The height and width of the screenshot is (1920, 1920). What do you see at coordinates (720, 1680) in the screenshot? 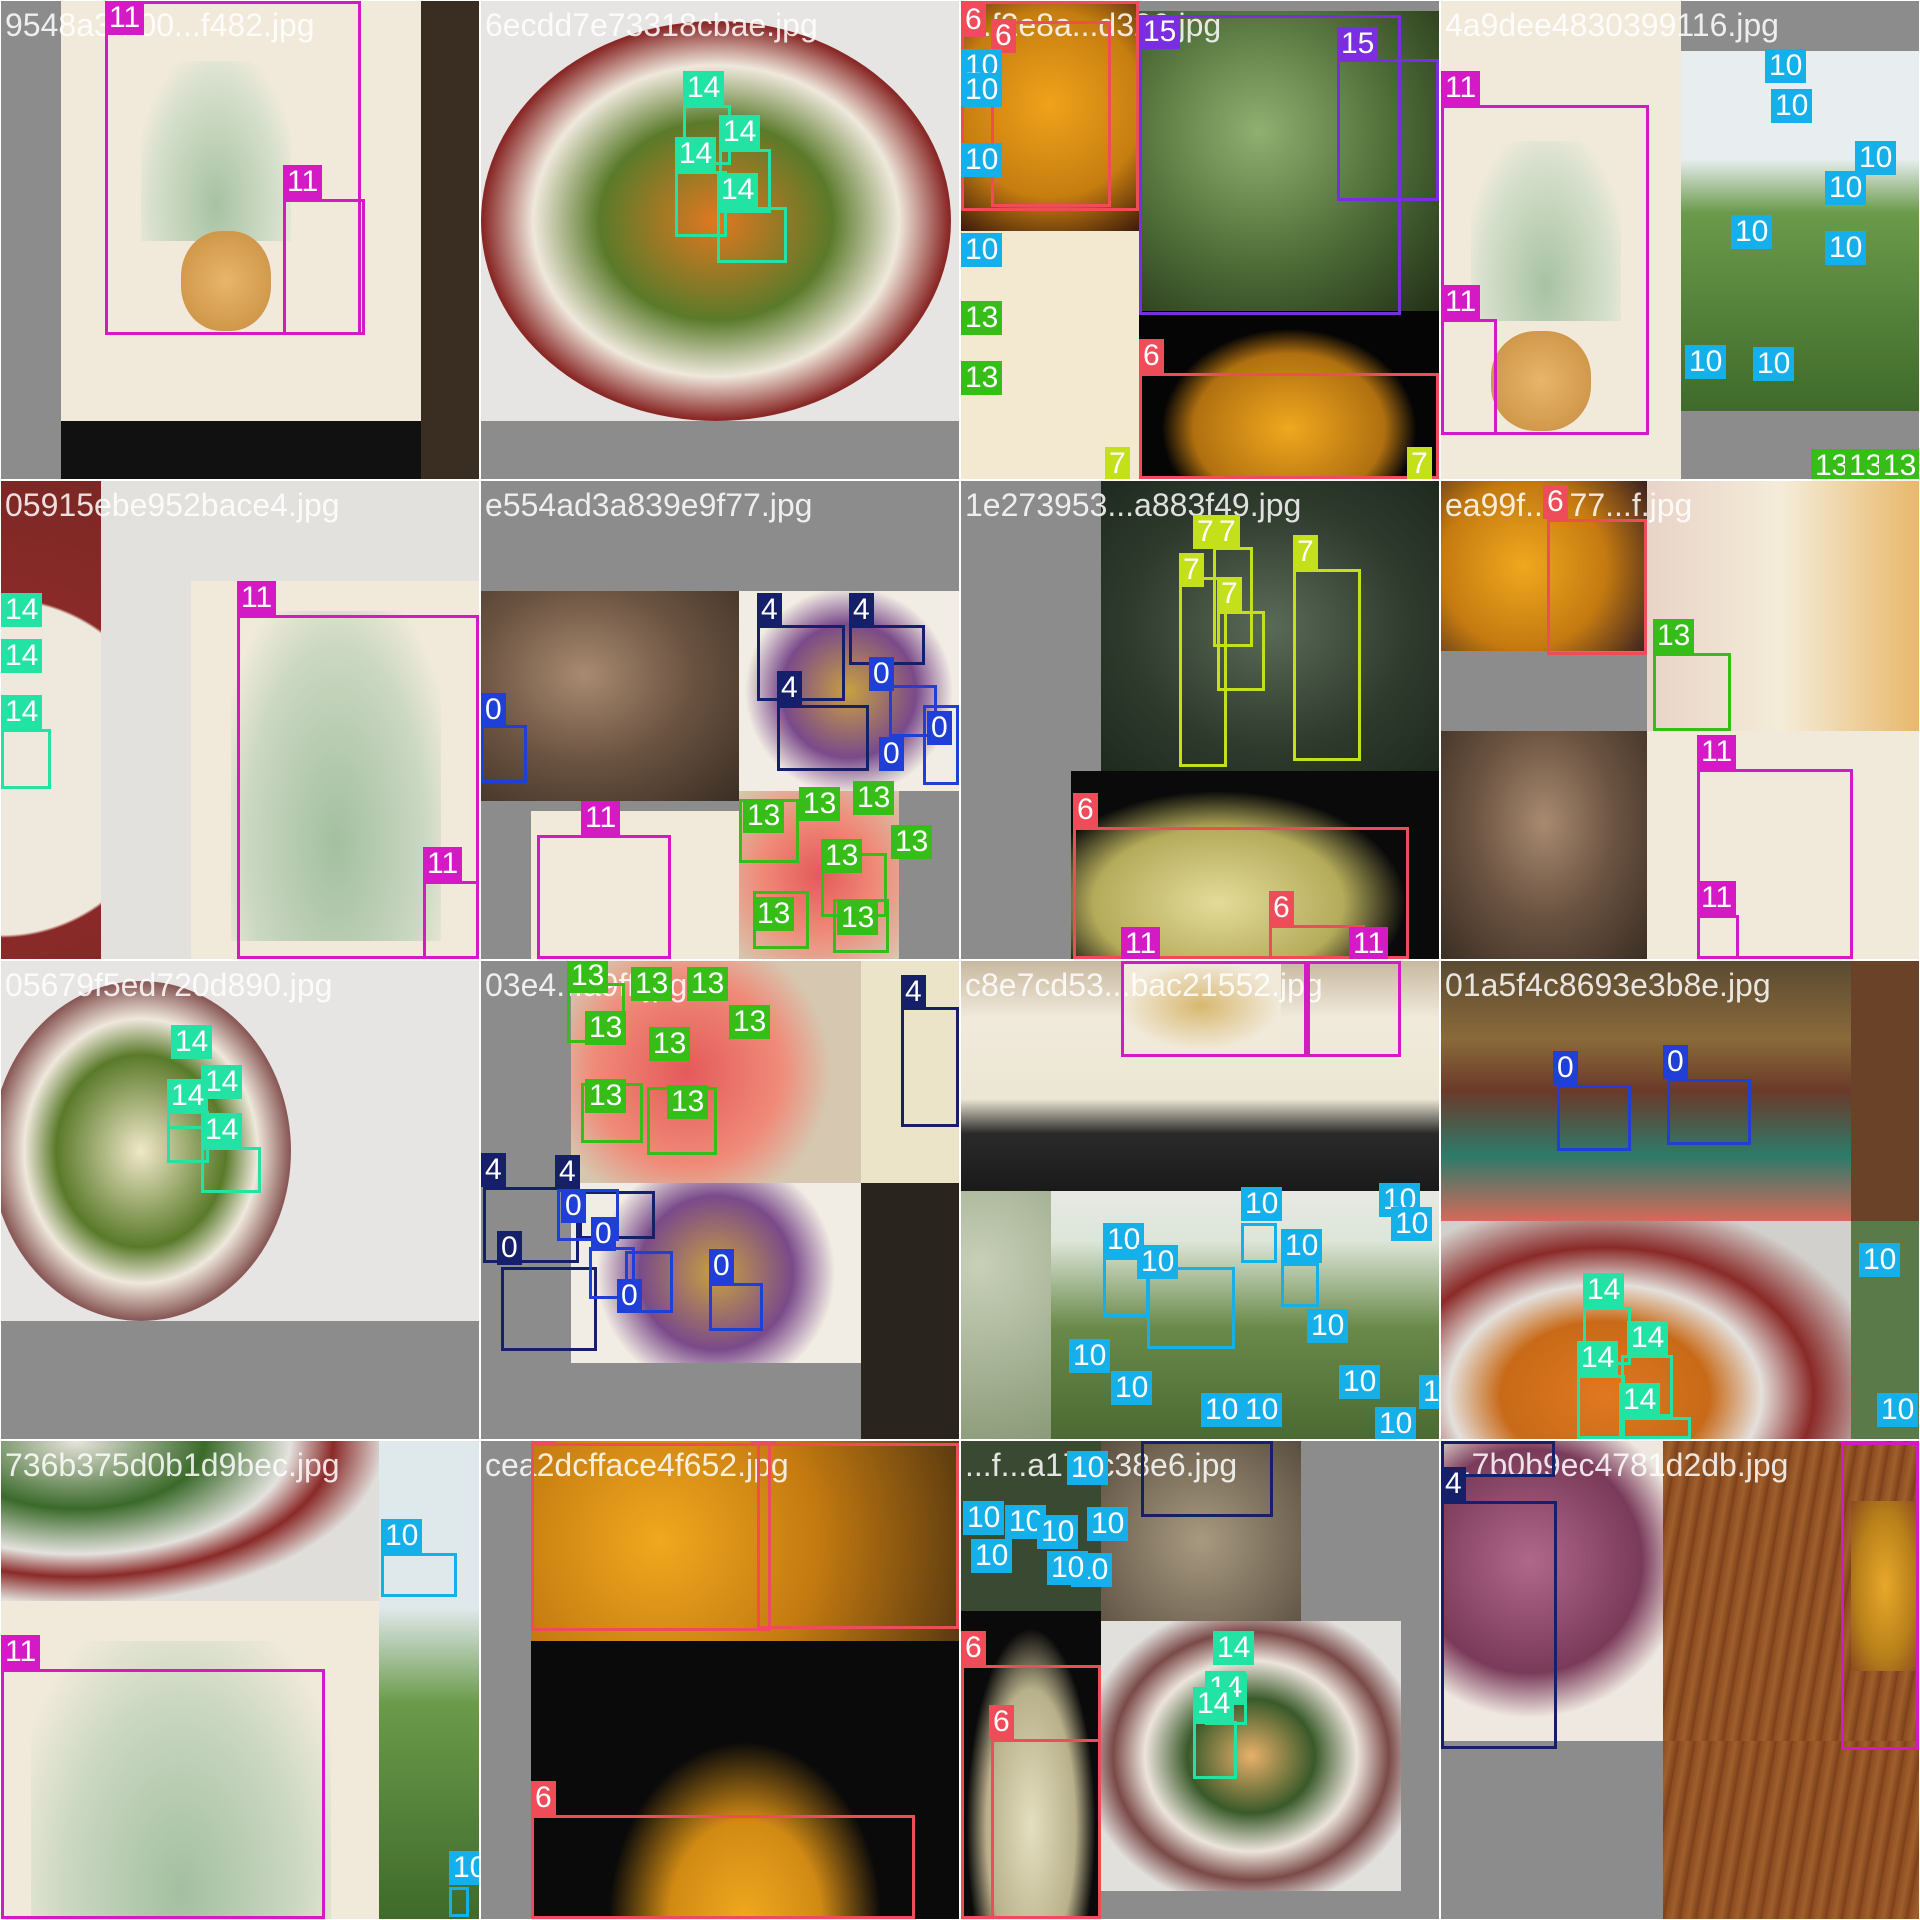
I see `mosaic-tile-13: cea2dcfface4f652.jpg 6 6 6` at bounding box center [720, 1680].